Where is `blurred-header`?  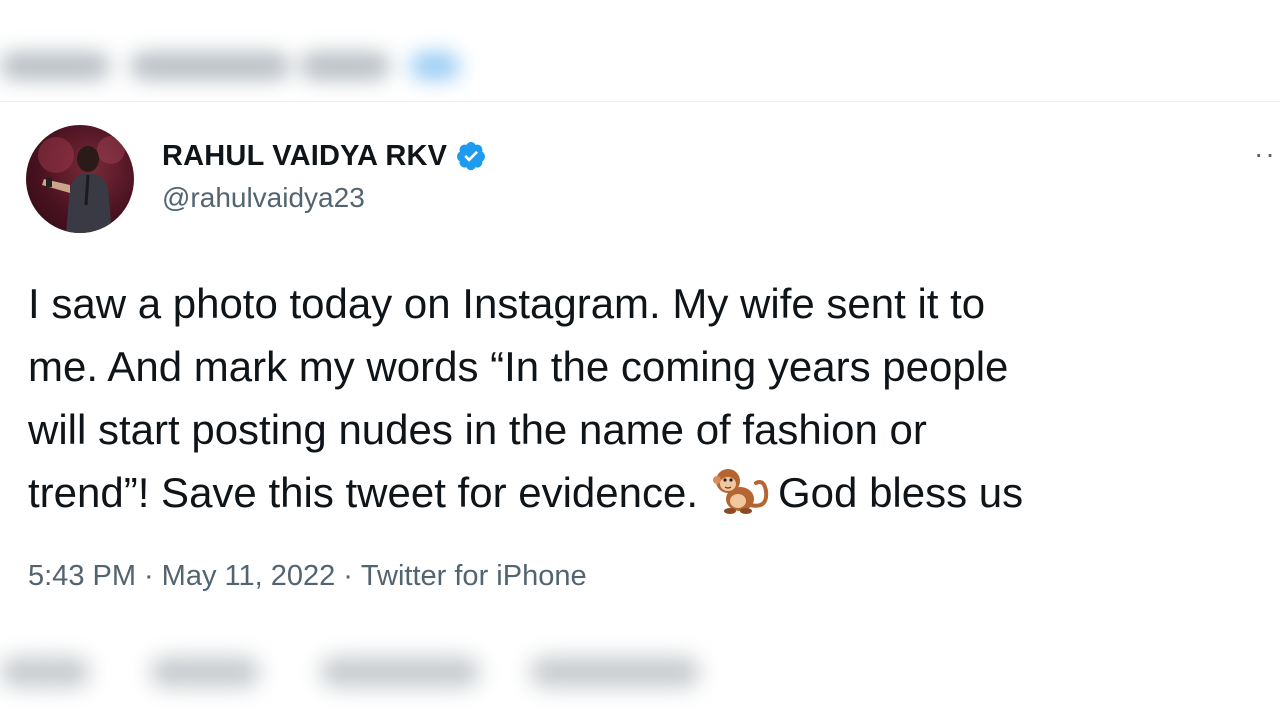
blurred-header is located at coordinates (260, 70).